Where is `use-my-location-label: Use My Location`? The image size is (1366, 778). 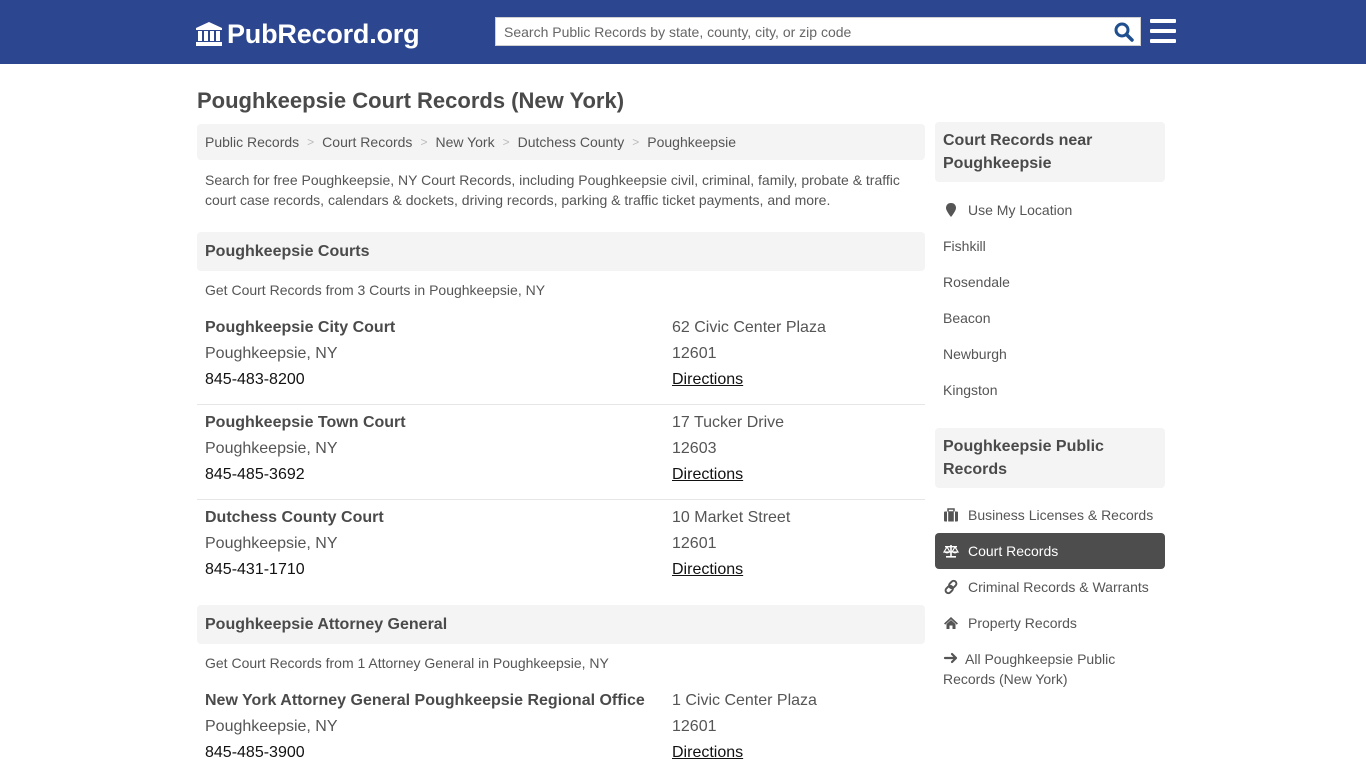
use-my-location-label: Use My Location is located at coordinates (1020, 210).